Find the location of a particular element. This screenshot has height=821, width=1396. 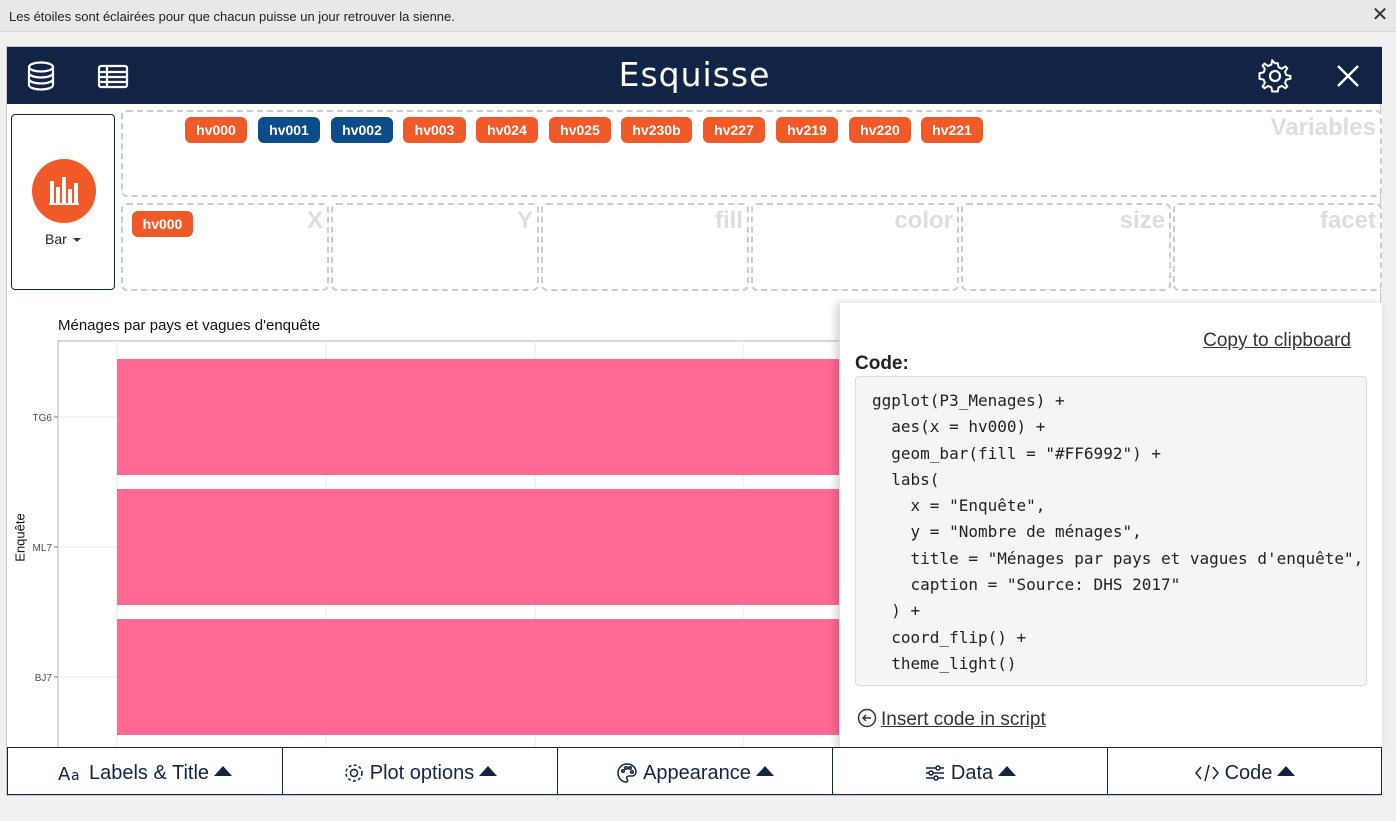

fill-dropzone: fill is located at coordinates (645, 247).